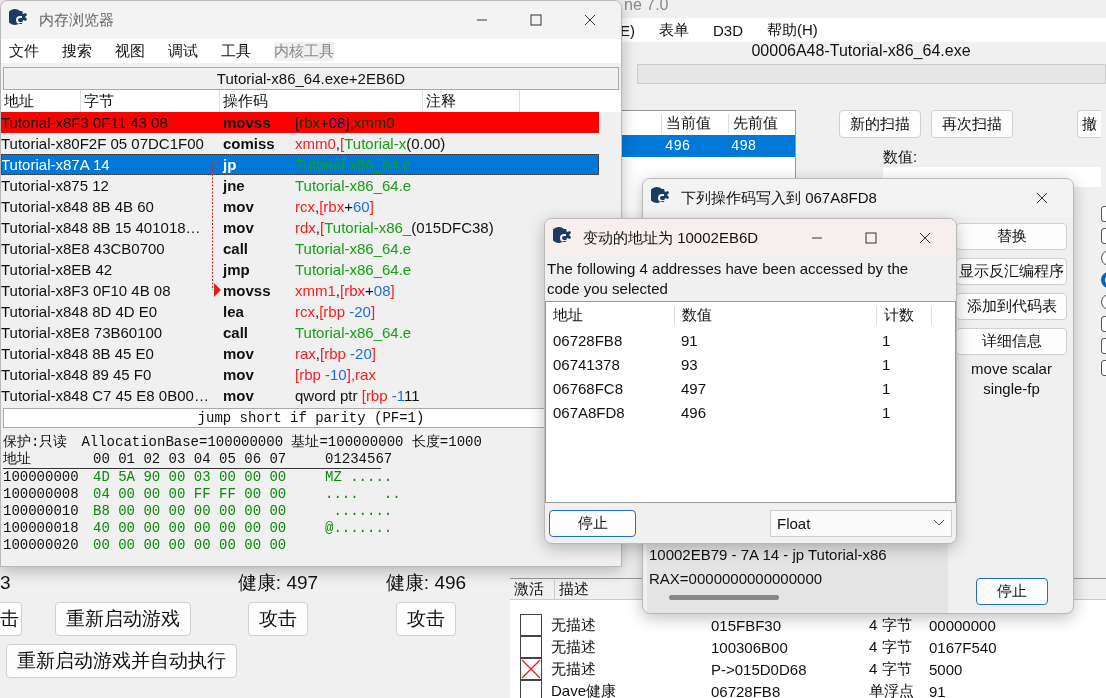  I want to click on table-cell-text: Tutorial-x848 89 45 F0, so click(77, 374).